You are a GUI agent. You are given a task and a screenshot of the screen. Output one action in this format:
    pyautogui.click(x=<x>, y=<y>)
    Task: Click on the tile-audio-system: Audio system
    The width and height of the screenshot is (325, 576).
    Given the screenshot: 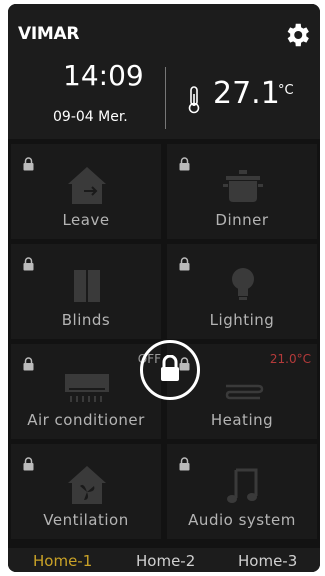 What is the action you would take?
    pyautogui.click(x=242, y=491)
    